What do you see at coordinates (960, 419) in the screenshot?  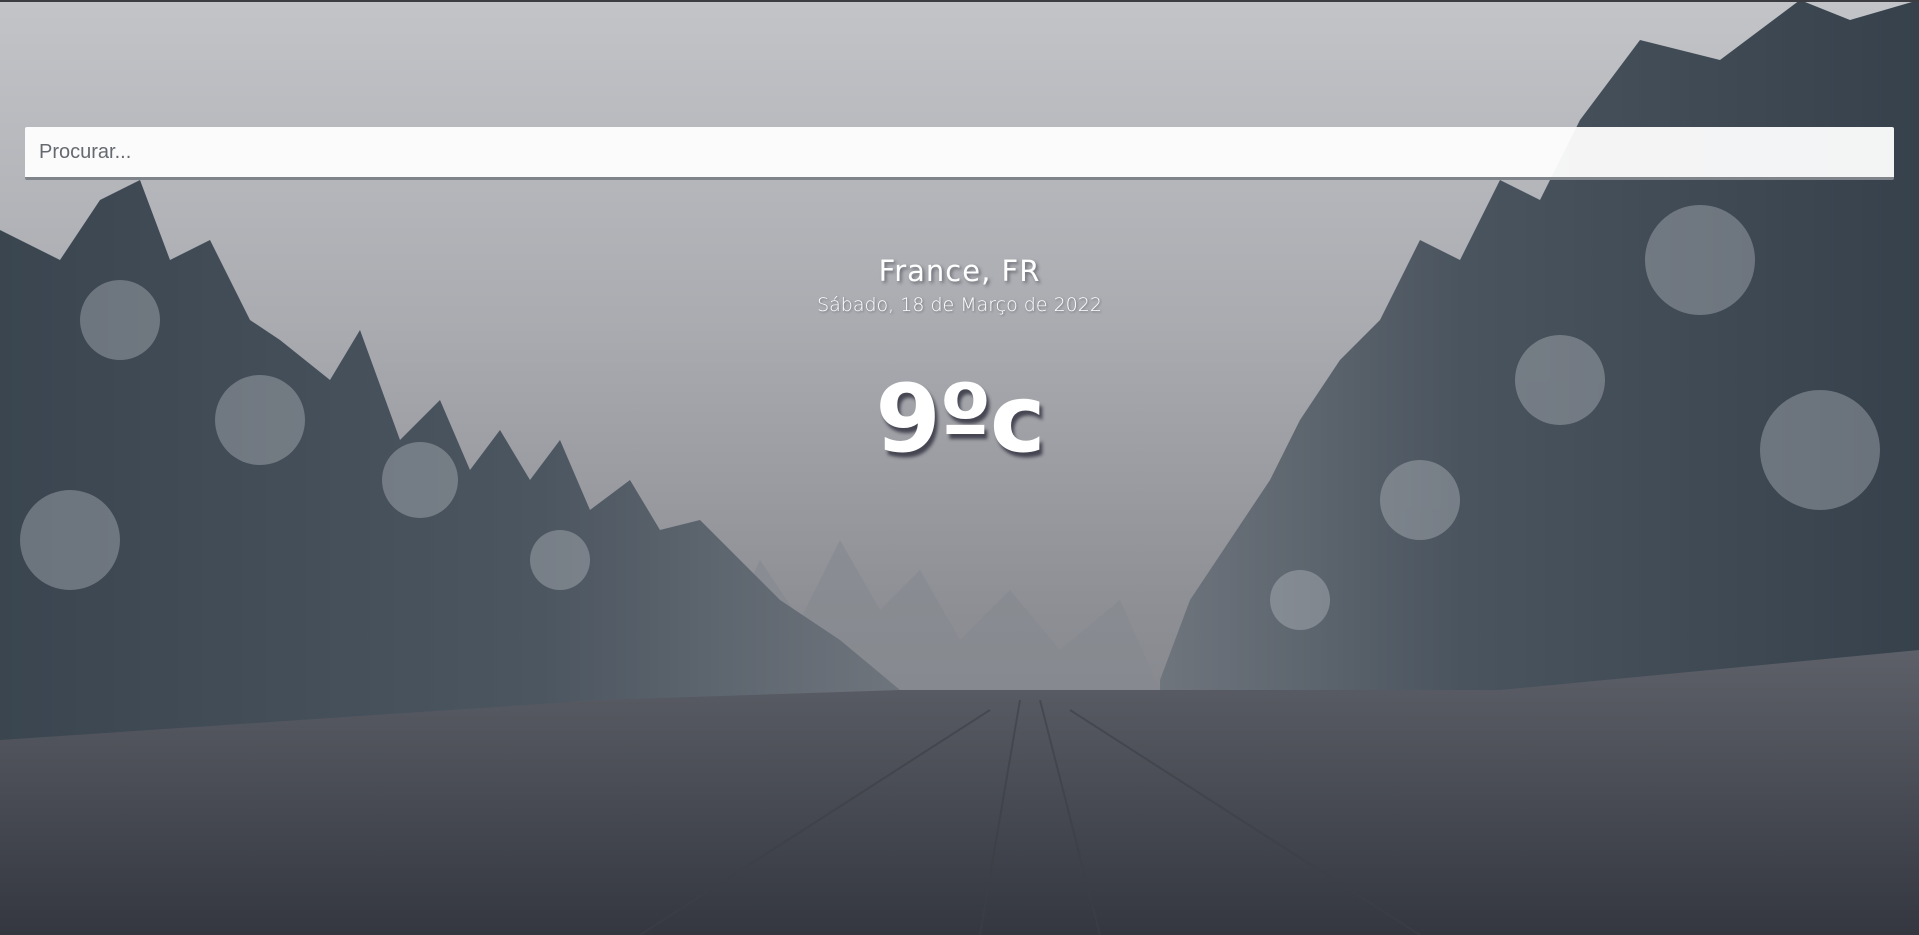 I see `temperature-display: 9ºc` at bounding box center [960, 419].